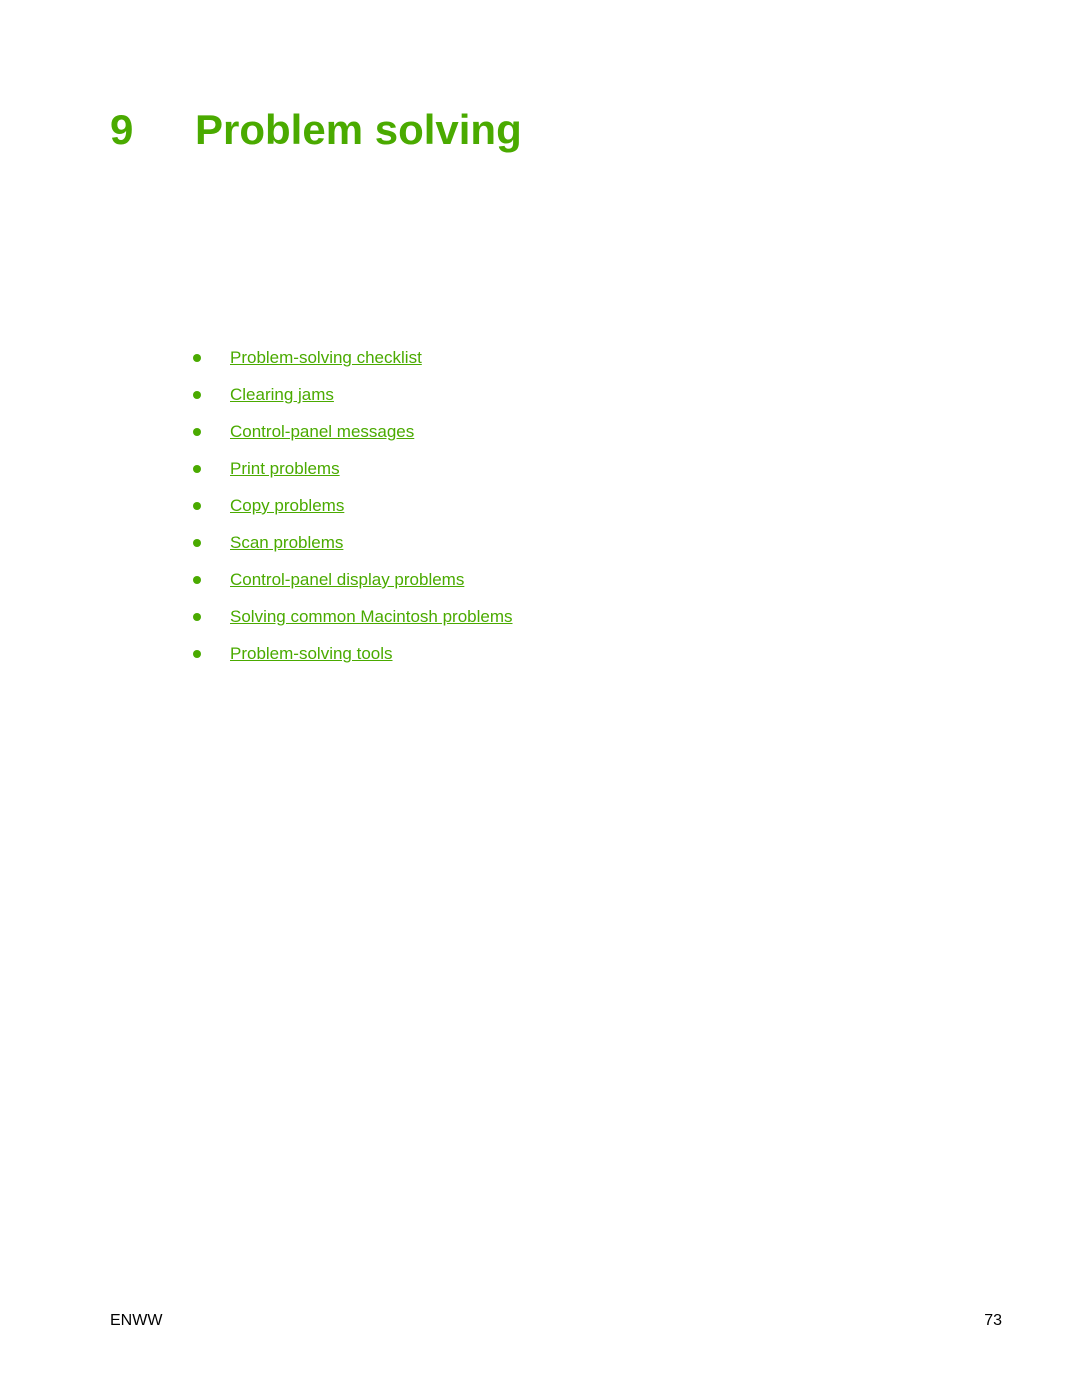 This screenshot has width=1080, height=1397. Describe the element at coordinates (322, 432) in the screenshot. I see `toc-link-control-panel-messages: Control-panel messages` at that location.